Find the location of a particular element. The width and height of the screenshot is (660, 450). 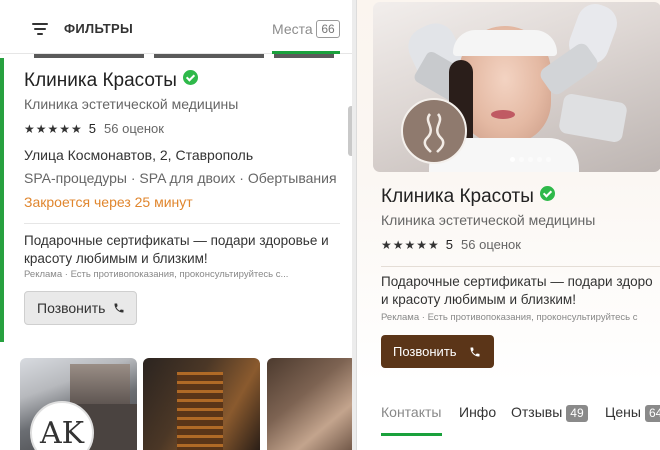

filter-bar: ФИЛЬТРЫ Места 66 is located at coordinates (176, 27).